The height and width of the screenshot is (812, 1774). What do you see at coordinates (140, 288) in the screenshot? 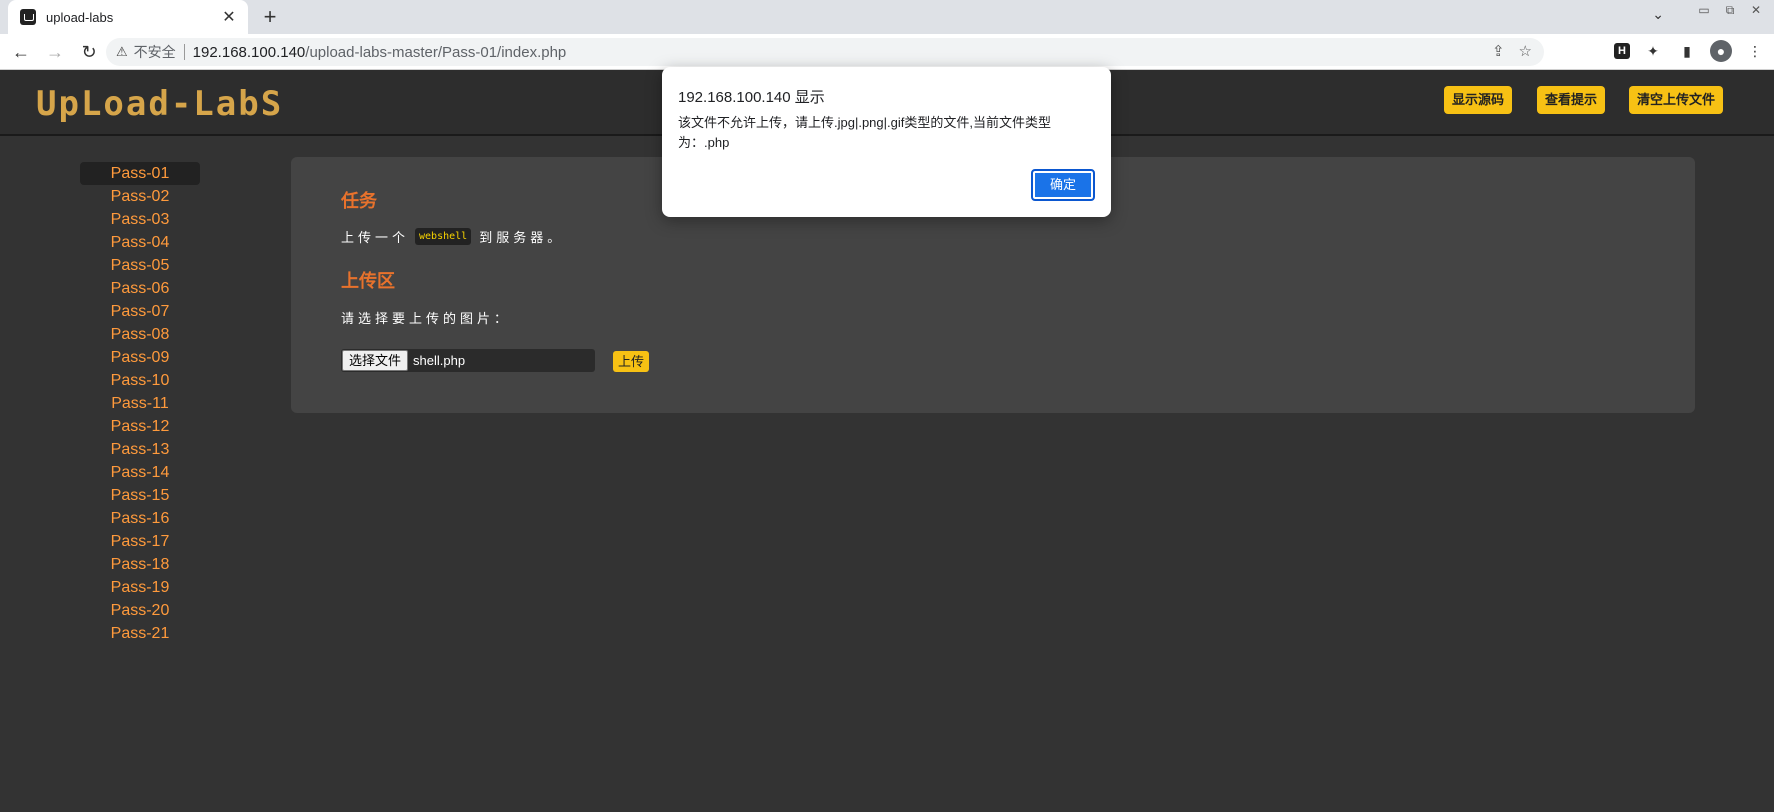
I see `sidebar-item-pass-06: Pass-06` at bounding box center [140, 288].